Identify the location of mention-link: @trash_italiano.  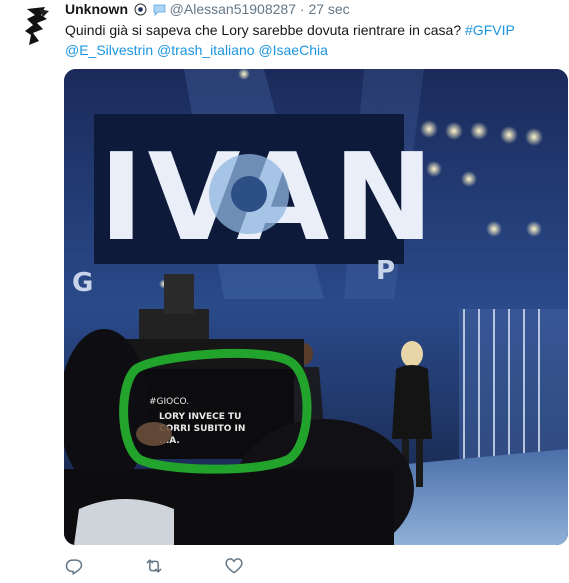
(206, 50).